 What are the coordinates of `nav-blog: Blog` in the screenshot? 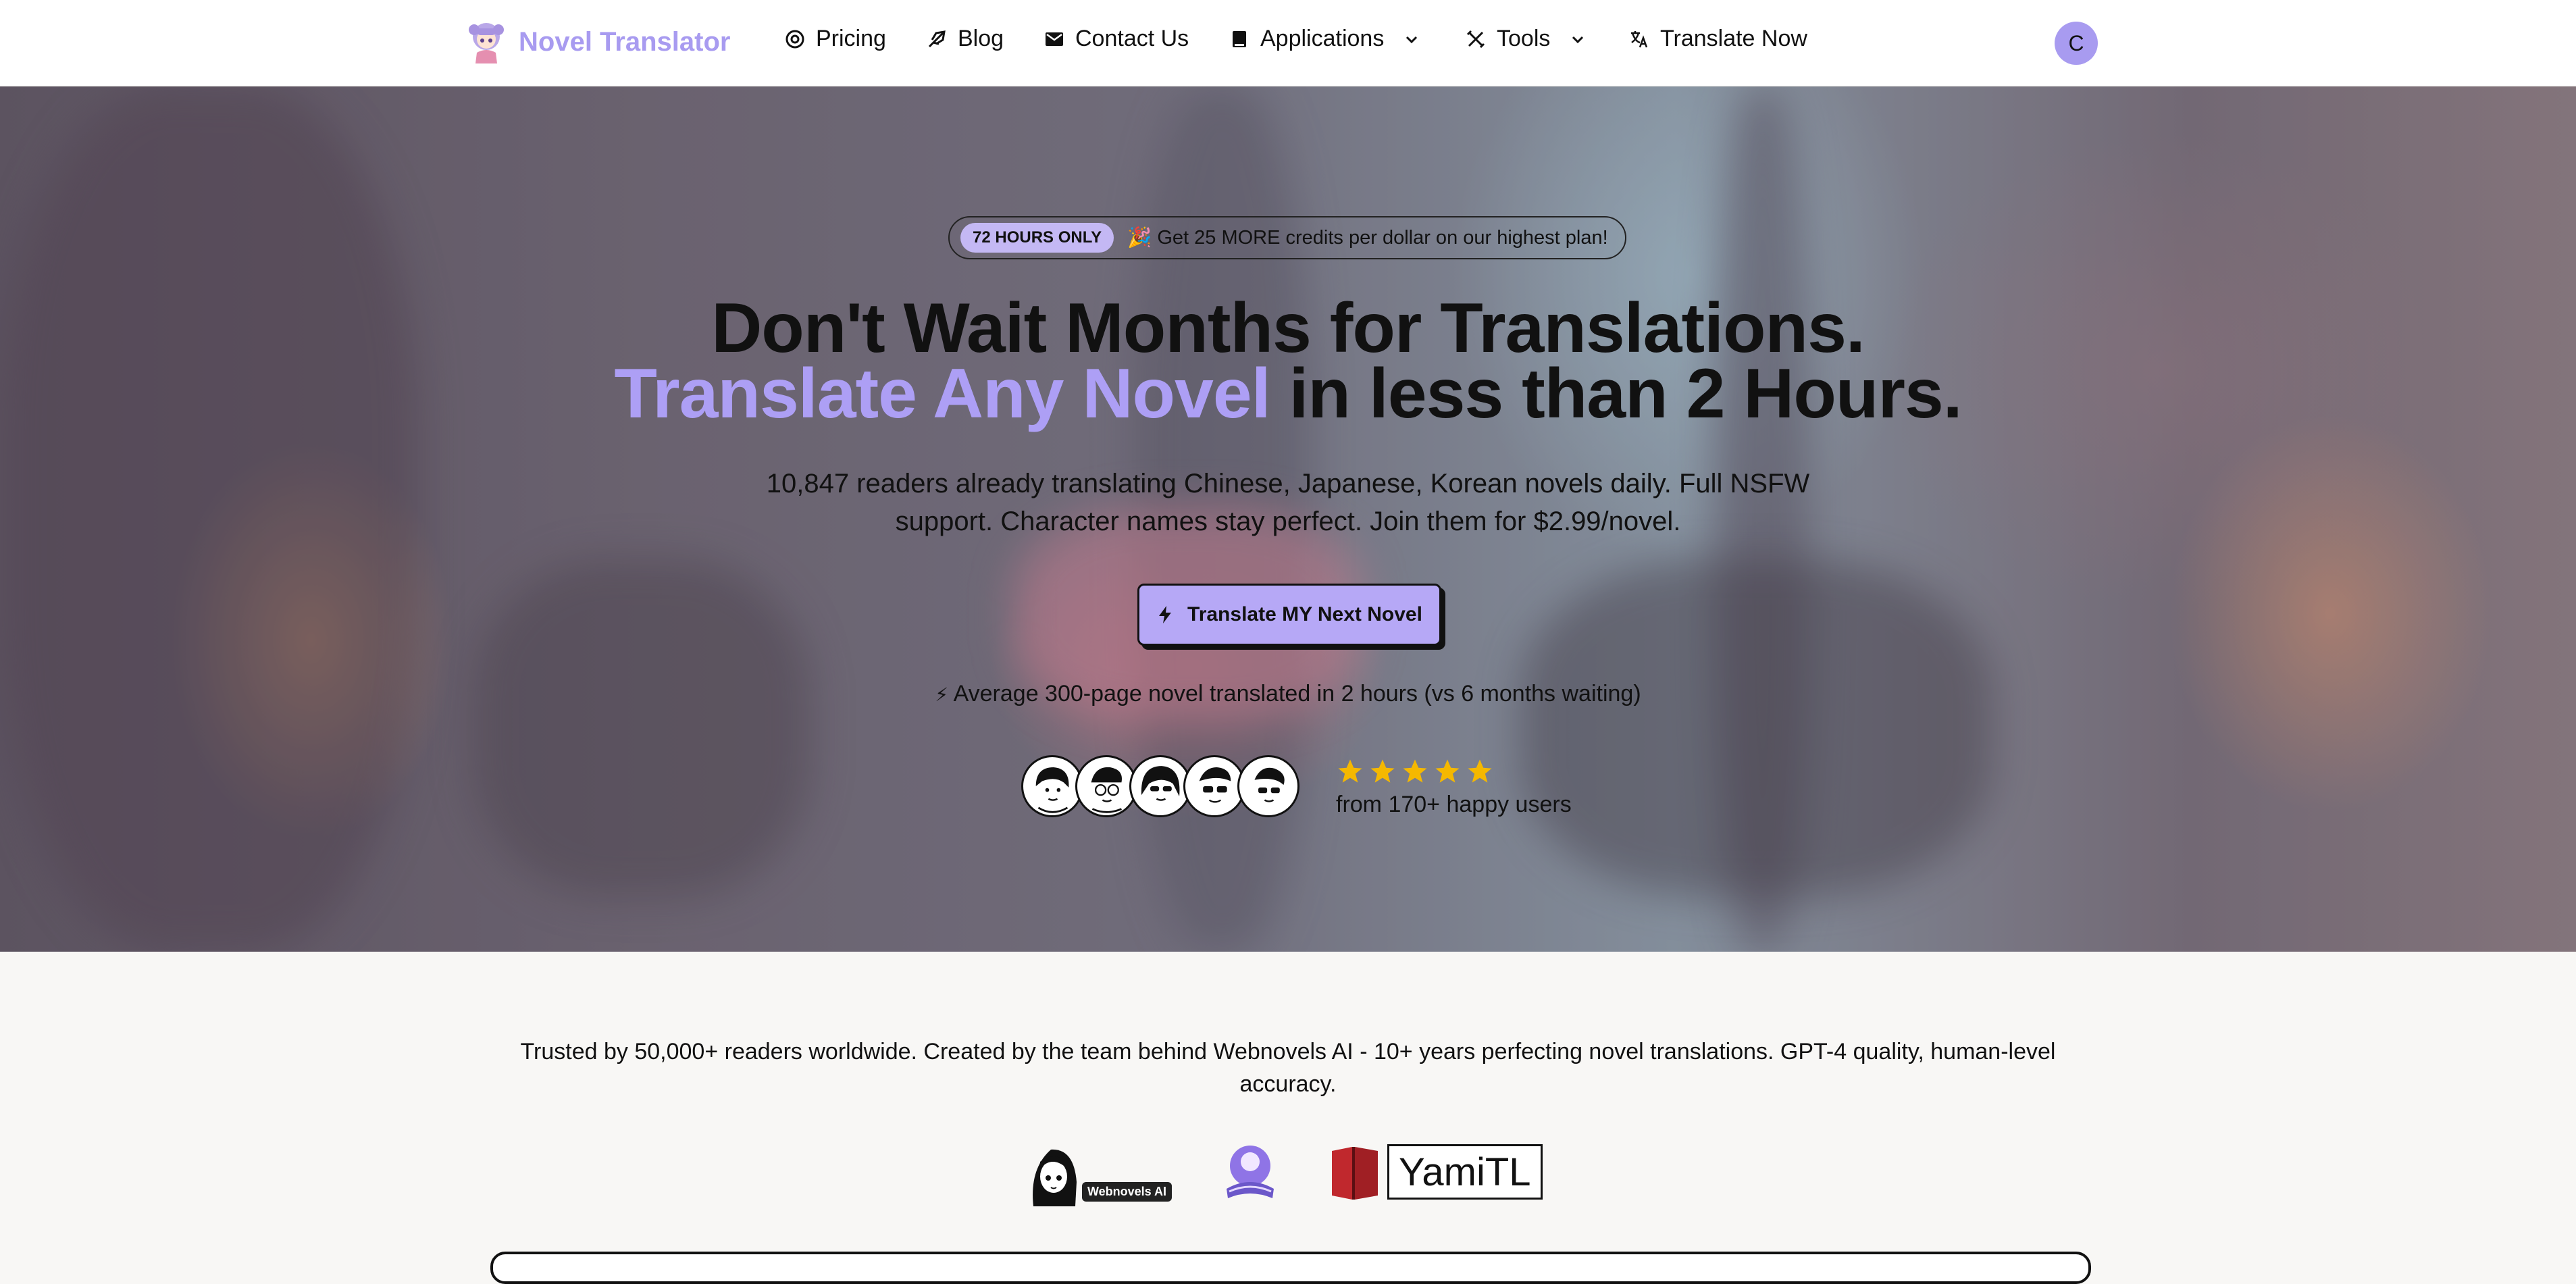 It's located at (965, 39).